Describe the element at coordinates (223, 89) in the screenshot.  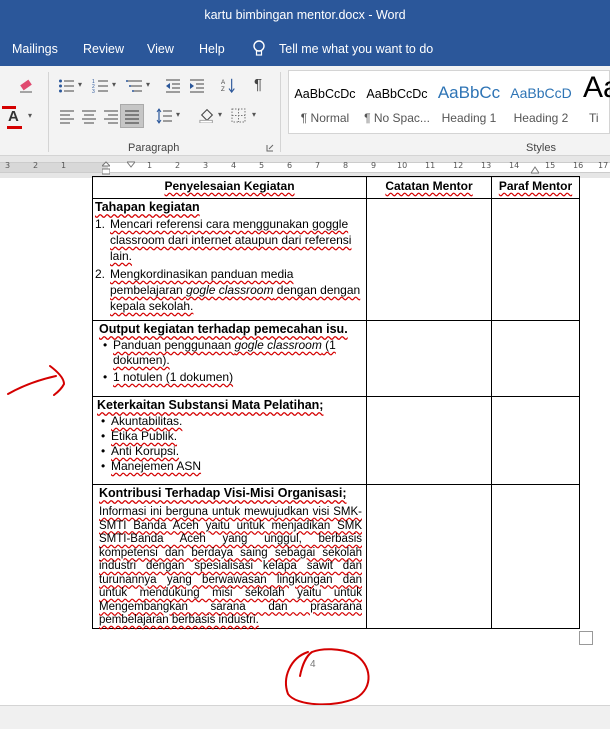
I see `svg-text: Z` at that location.